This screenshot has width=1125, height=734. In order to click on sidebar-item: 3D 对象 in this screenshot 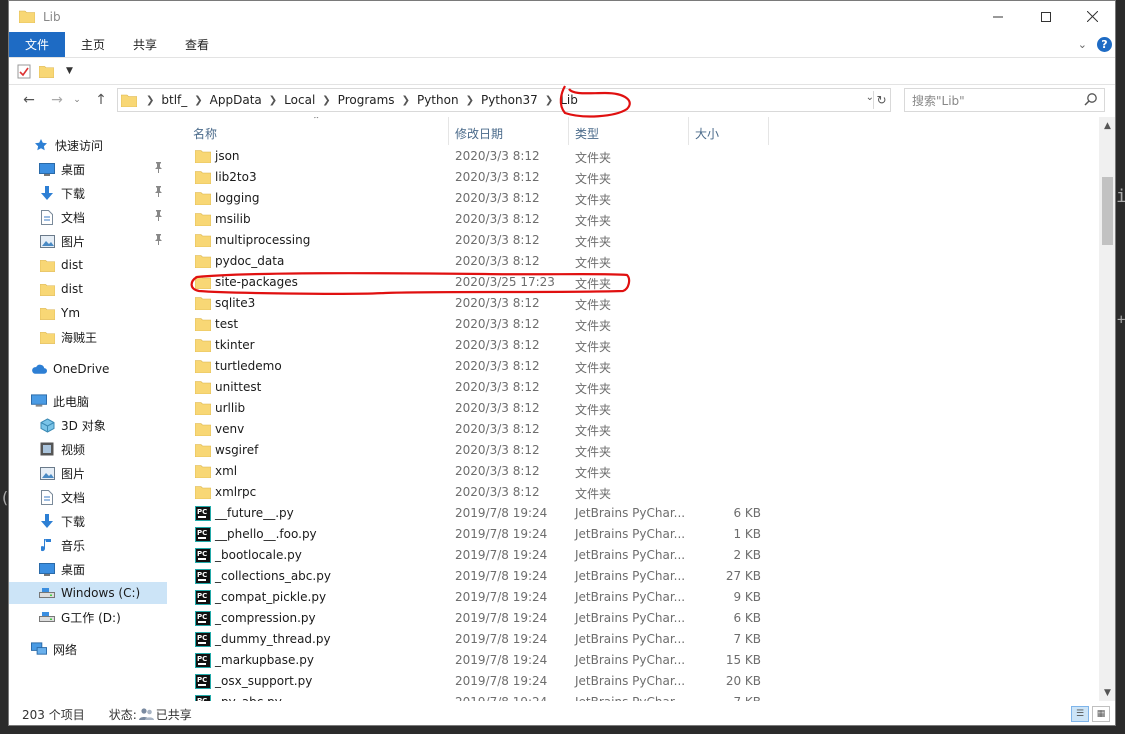, I will do `click(88, 425)`.